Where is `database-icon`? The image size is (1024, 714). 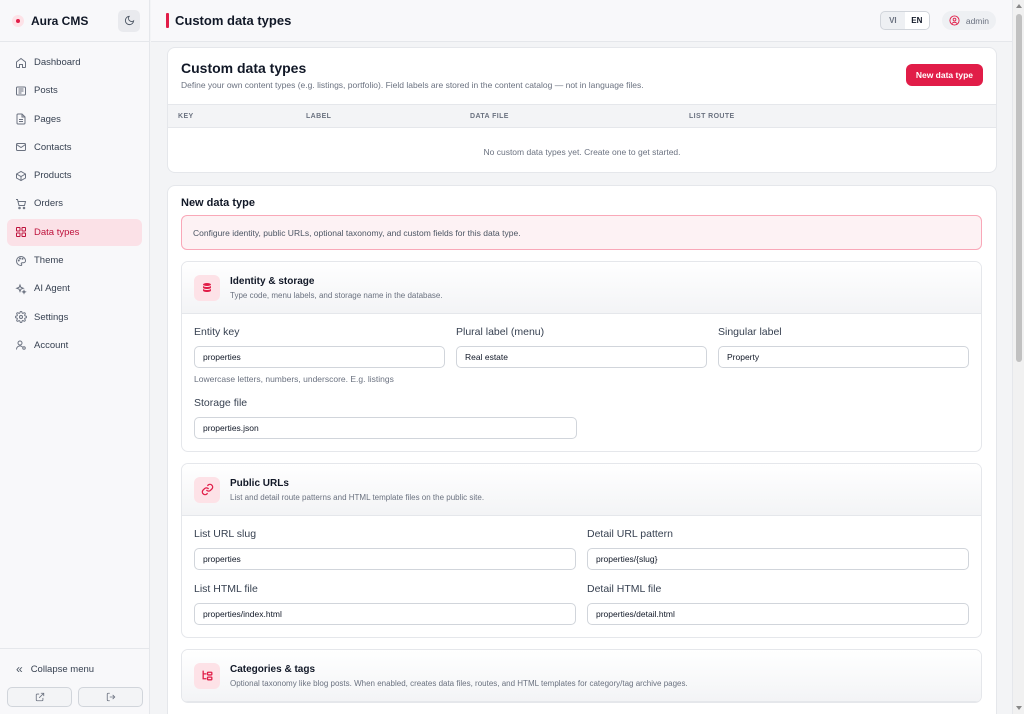
database-icon is located at coordinates (207, 287).